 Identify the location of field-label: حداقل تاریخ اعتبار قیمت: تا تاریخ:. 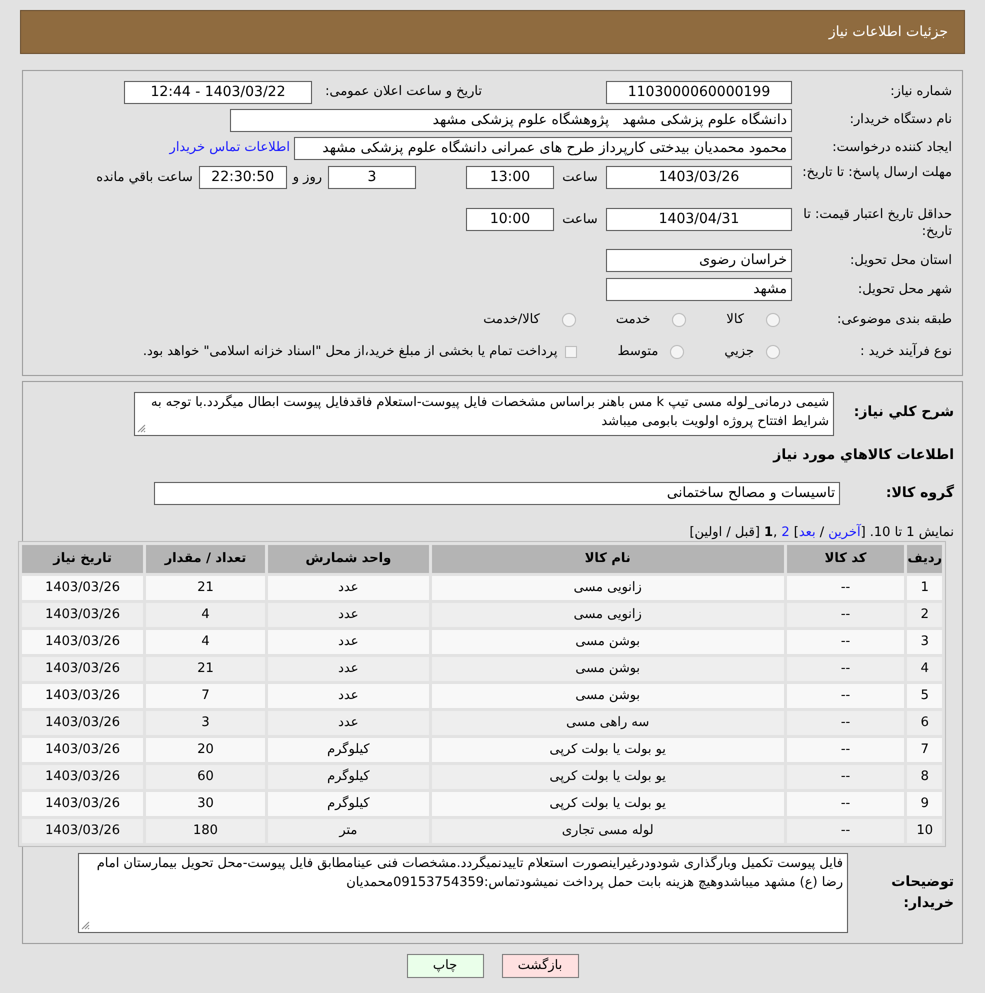
(877, 223).